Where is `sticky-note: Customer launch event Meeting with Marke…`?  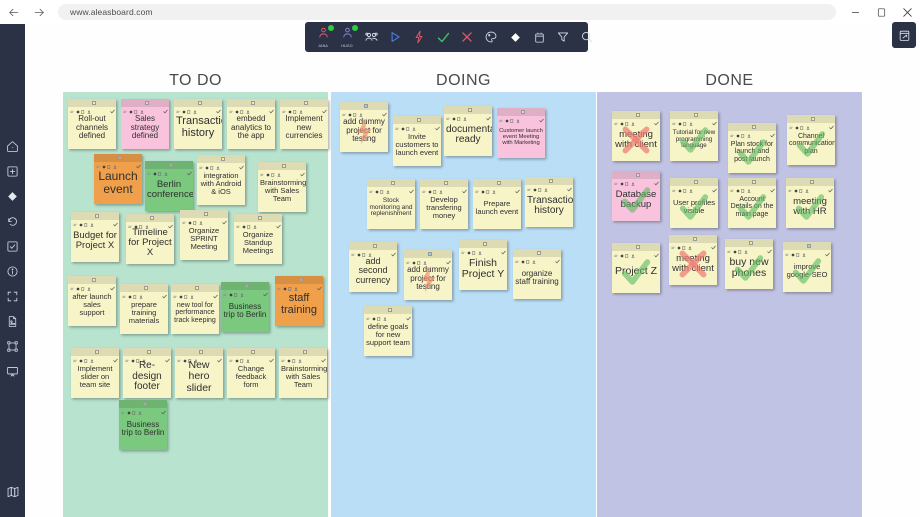
sticky-note: Customer launch event Meeting with Marke… is located at coordinates (521, 133).